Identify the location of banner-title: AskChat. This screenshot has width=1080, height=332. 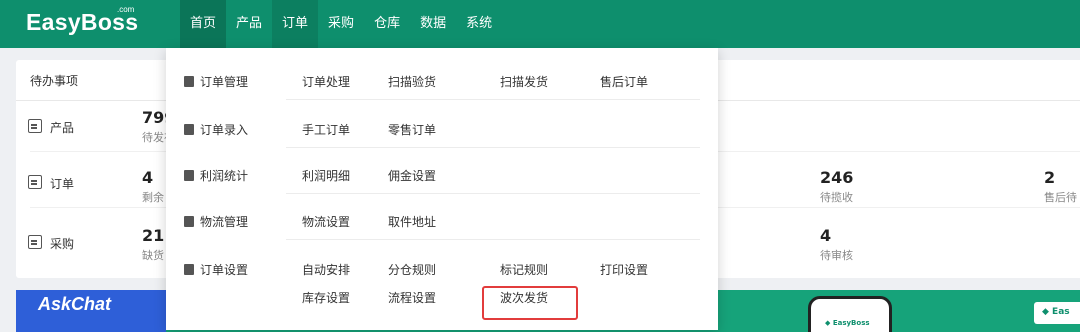
(75, 304).